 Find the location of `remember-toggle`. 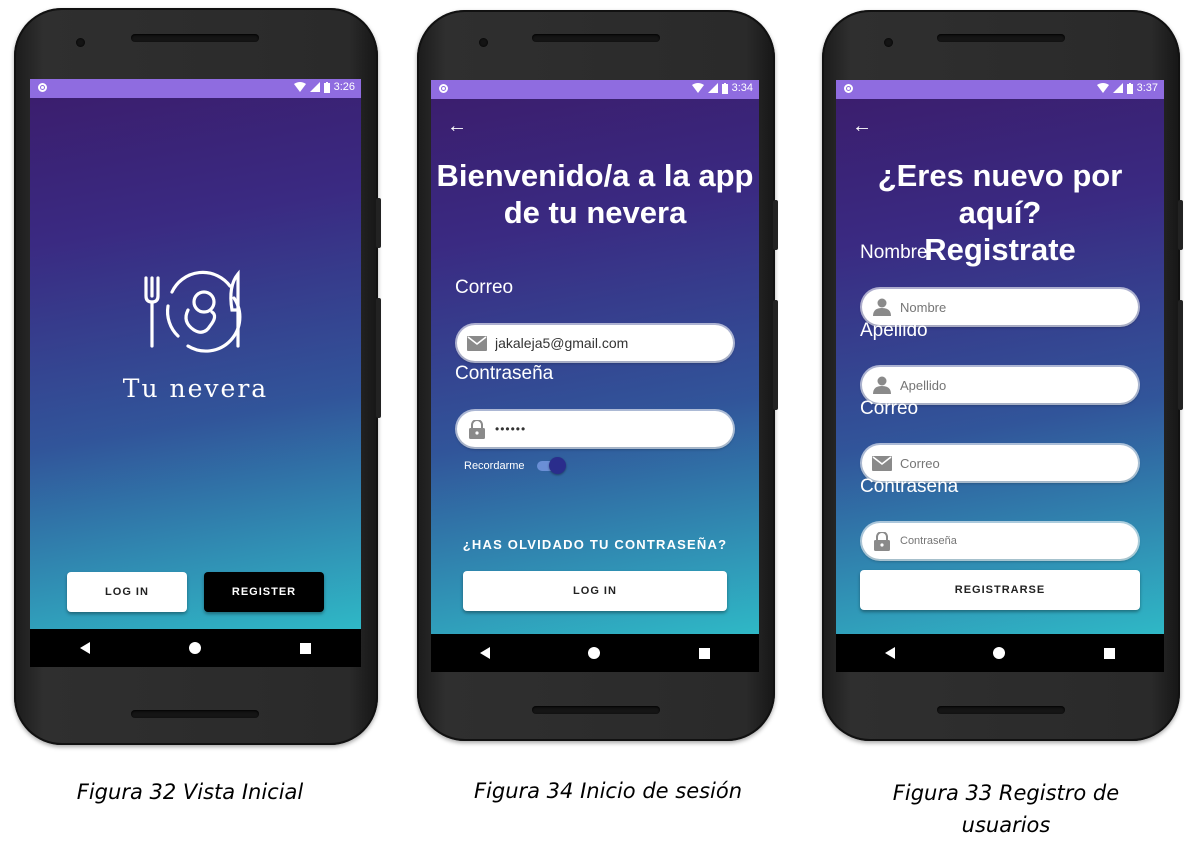

remember-toggle is located at coordinates (551, 465).